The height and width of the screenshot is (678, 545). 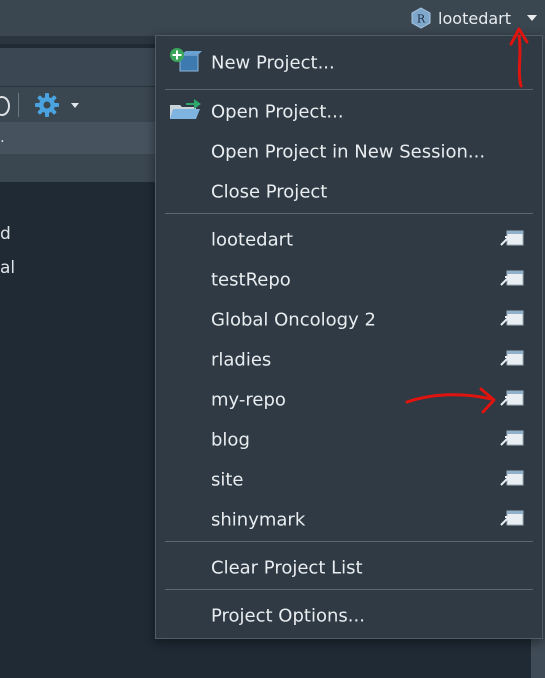 What do you see at coordinates (349, 520) in the screenshot?
I see `recent-project-item: shinymark` at bounding box center [349, 520].